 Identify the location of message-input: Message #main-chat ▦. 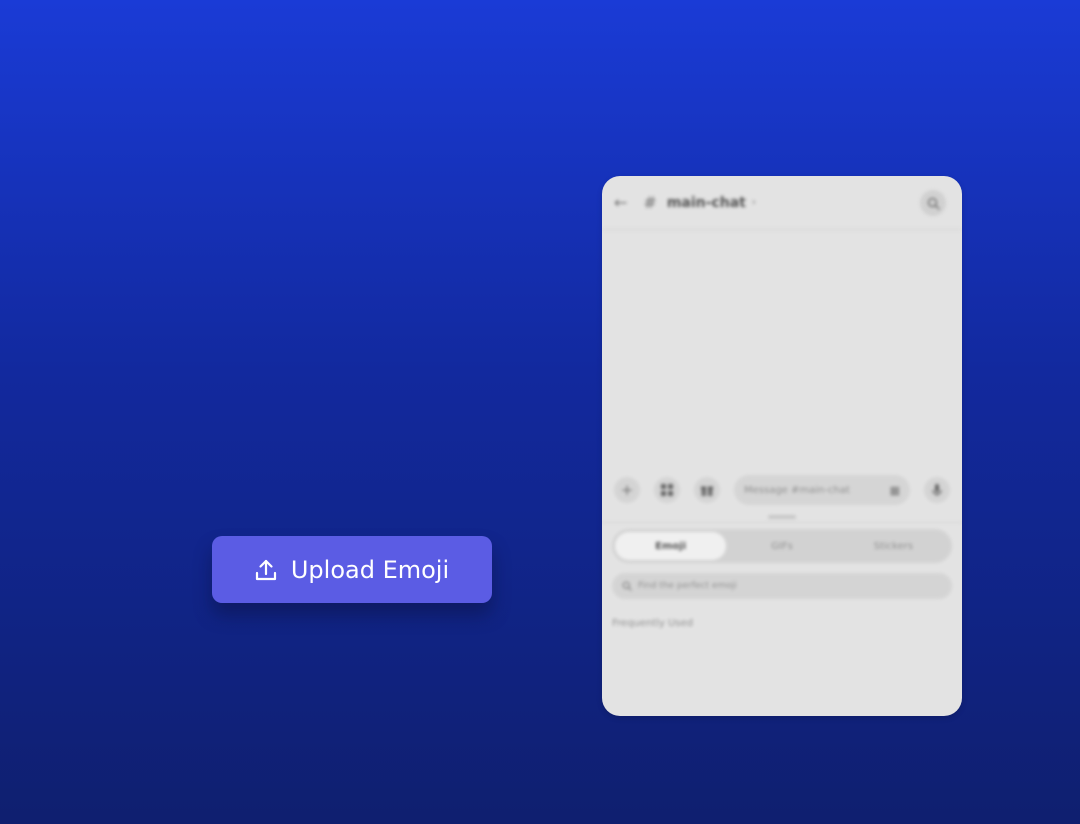
(822, 490).